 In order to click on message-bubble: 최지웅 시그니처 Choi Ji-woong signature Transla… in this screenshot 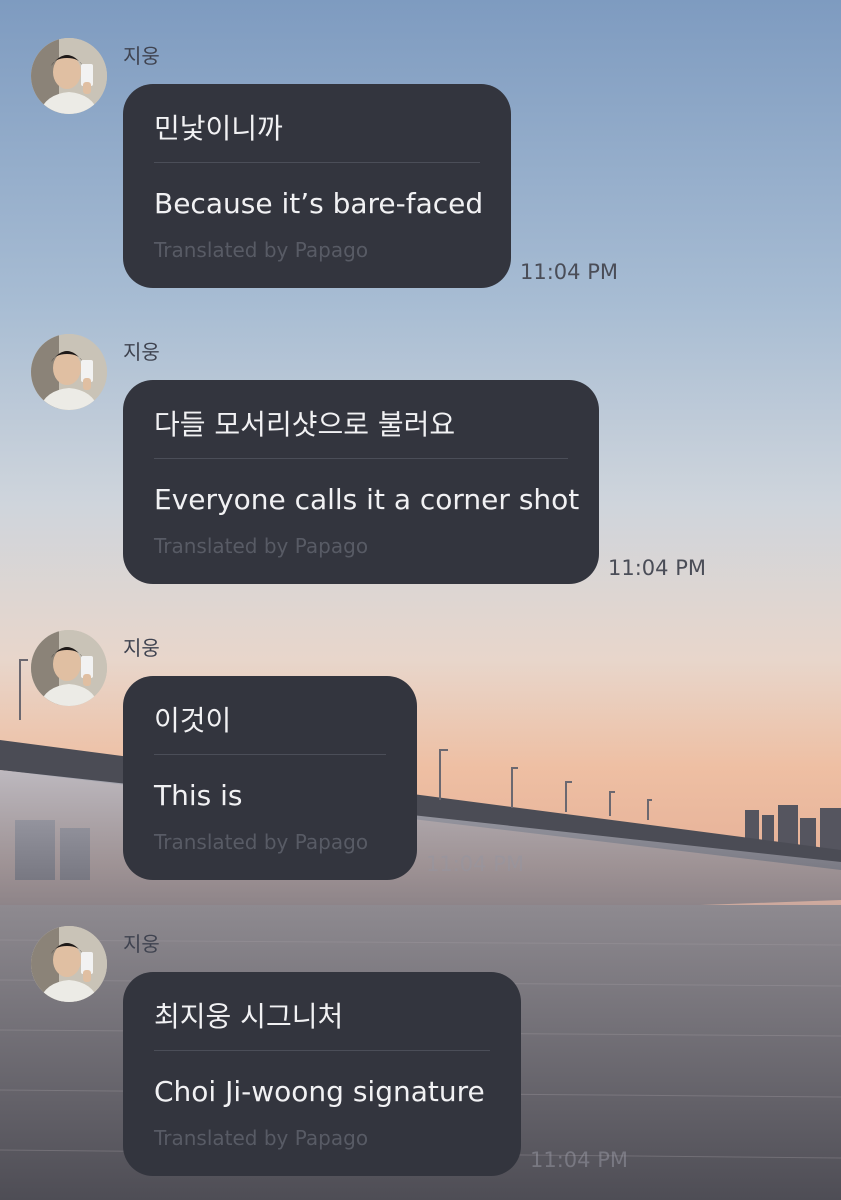, I will do `click(322, 1074)`.